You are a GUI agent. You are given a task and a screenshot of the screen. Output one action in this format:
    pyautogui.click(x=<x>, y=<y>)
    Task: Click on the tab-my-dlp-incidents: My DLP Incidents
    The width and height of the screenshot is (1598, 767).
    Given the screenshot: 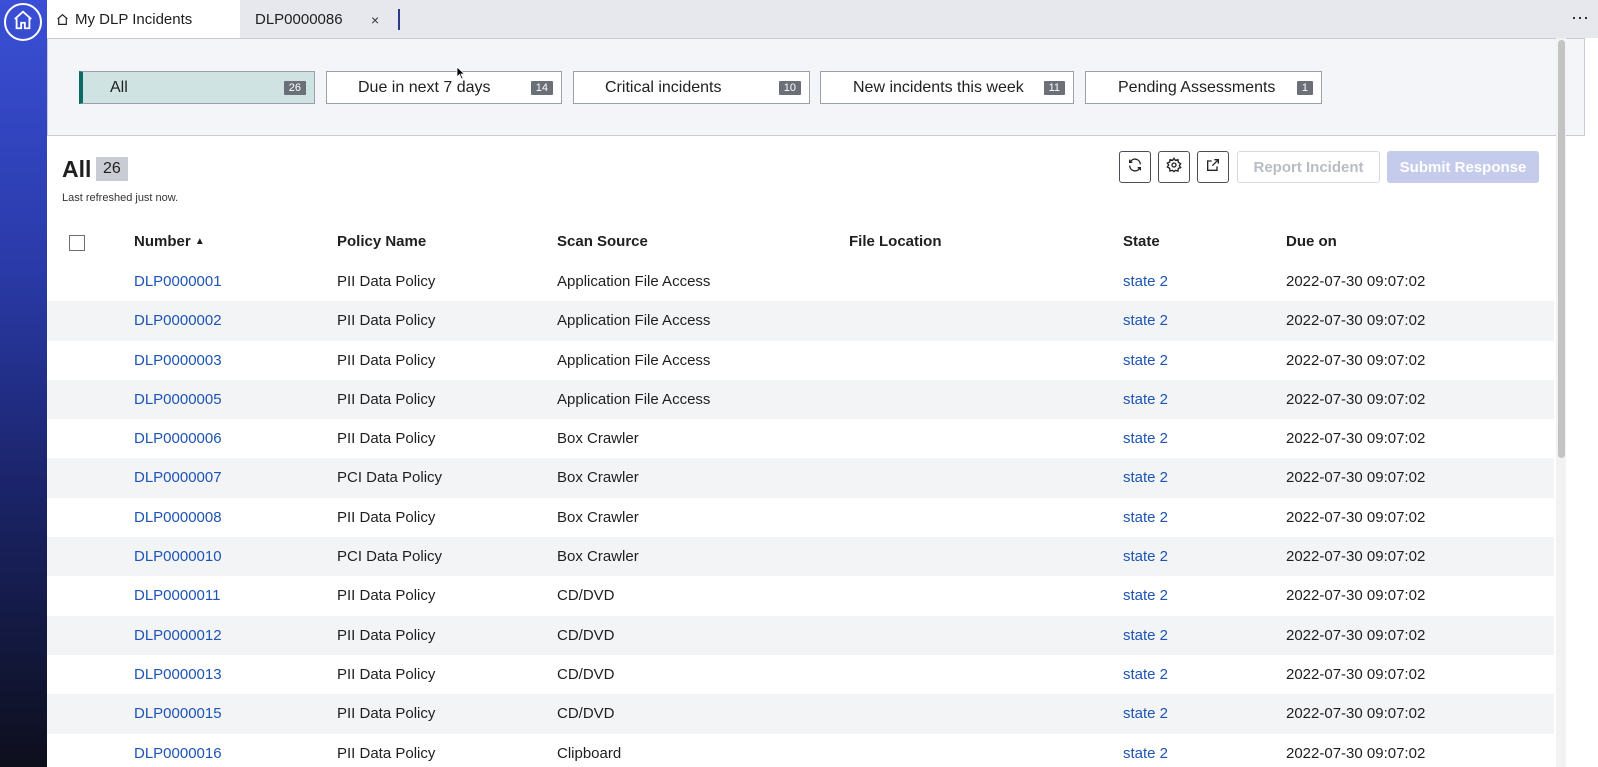 What is the action you would take?
    pyautogui.click(x=143, y=19)
    